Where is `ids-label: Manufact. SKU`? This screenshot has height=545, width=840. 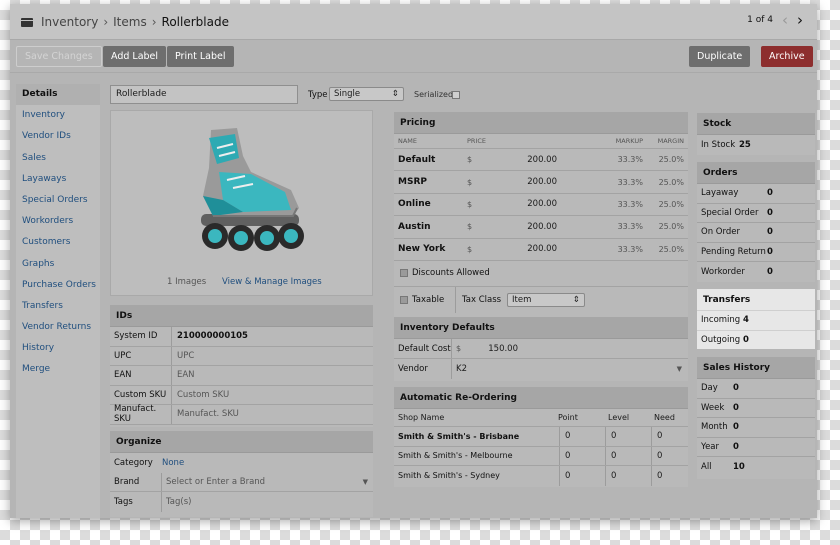
ids-label: Manufact. SKU is located at coordinates (141, 414).